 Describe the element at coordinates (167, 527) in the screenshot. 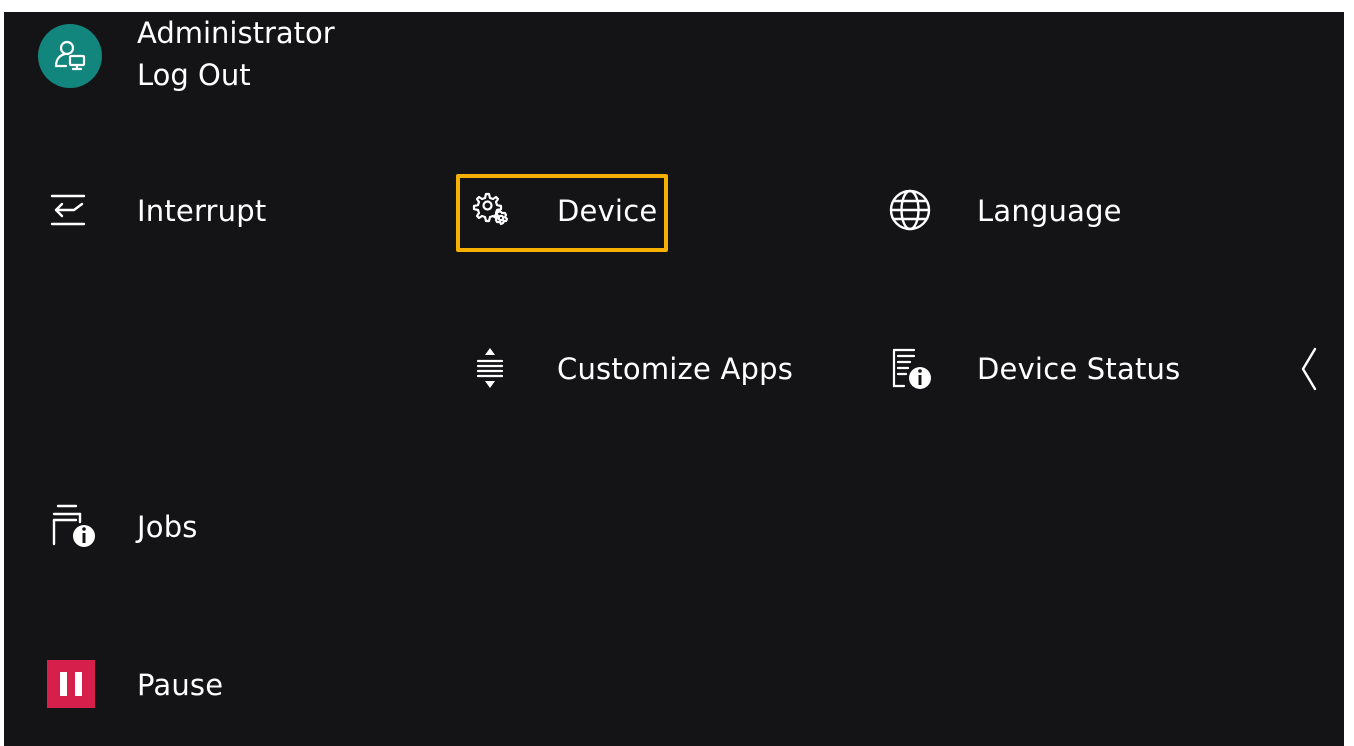

I see `jobs-label: Jobs` at that location.